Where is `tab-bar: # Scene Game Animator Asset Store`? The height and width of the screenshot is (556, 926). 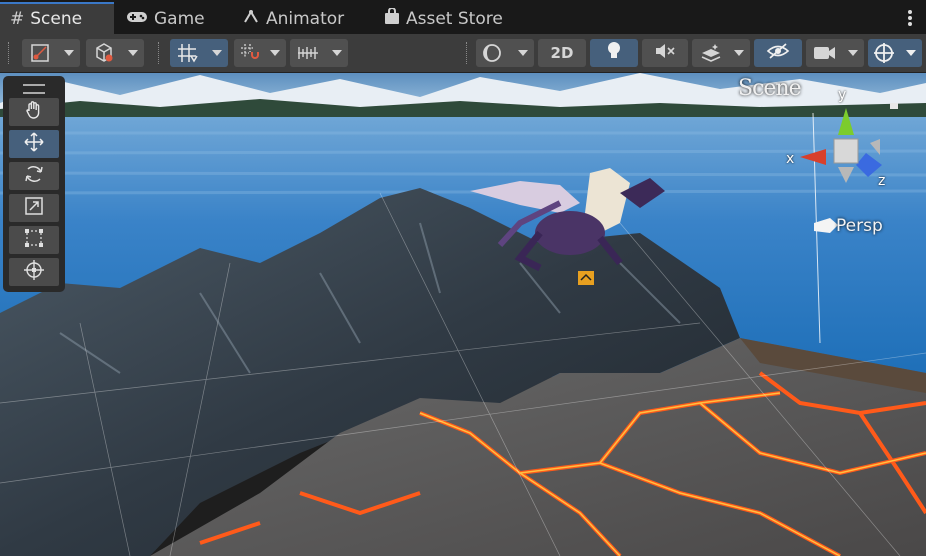 tab-bar: # Scene Game Animator Asset Store is located at coordinates (463, 17).